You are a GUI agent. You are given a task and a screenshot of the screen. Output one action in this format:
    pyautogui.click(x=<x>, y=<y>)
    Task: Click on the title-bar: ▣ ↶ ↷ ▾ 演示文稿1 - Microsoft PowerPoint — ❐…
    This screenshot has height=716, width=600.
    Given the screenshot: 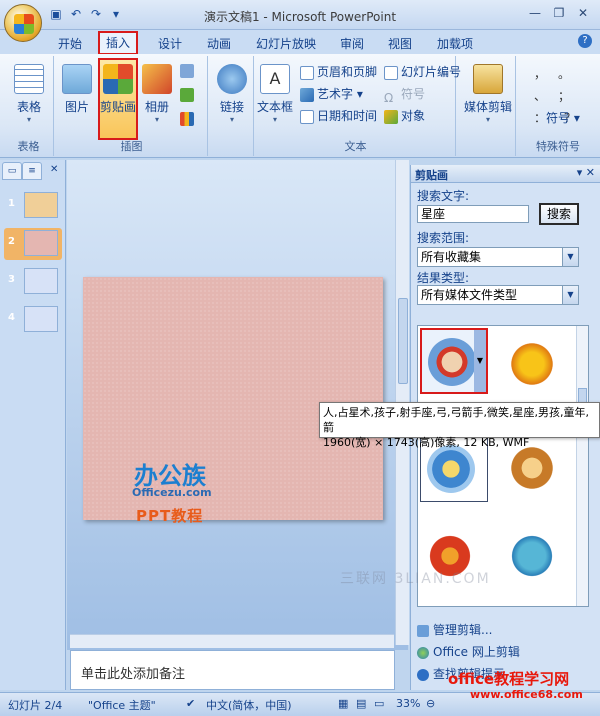 What is the action you would take?
    pyautogui.click(x=300, y=15)
    